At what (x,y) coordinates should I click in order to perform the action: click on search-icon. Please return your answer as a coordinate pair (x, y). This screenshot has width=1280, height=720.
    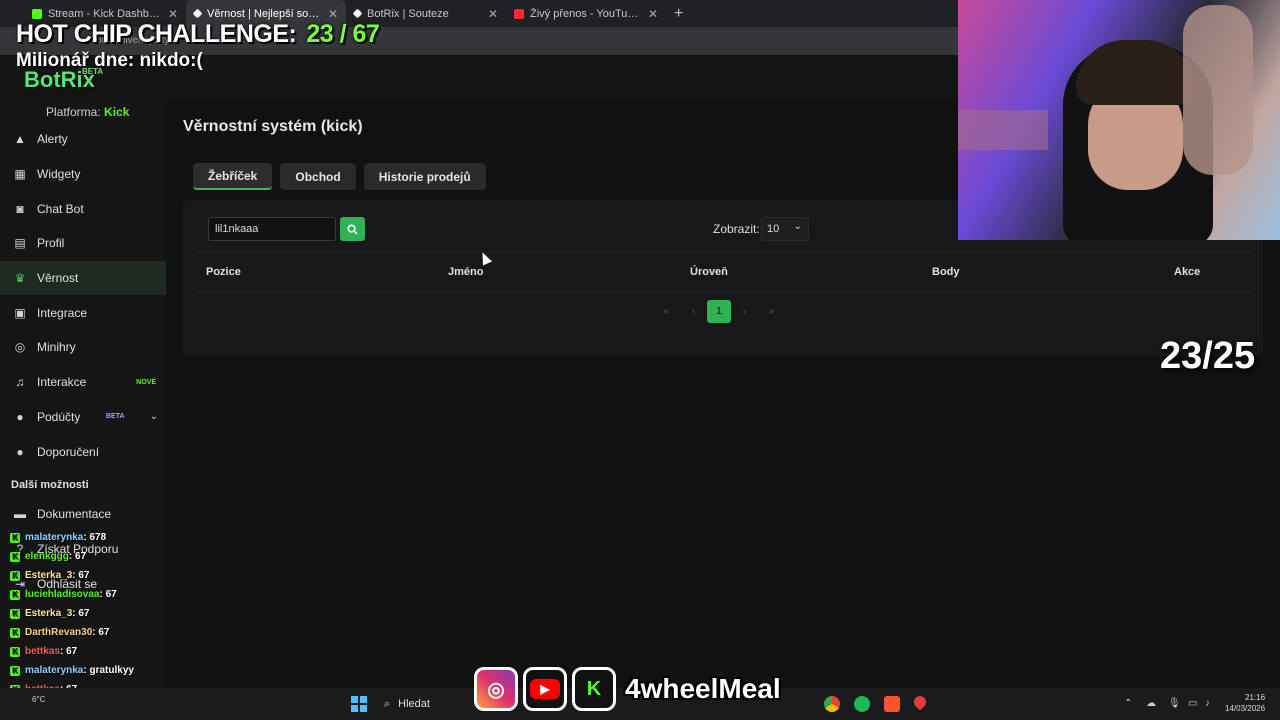
    Looking at the image, I should click on (352, 229).